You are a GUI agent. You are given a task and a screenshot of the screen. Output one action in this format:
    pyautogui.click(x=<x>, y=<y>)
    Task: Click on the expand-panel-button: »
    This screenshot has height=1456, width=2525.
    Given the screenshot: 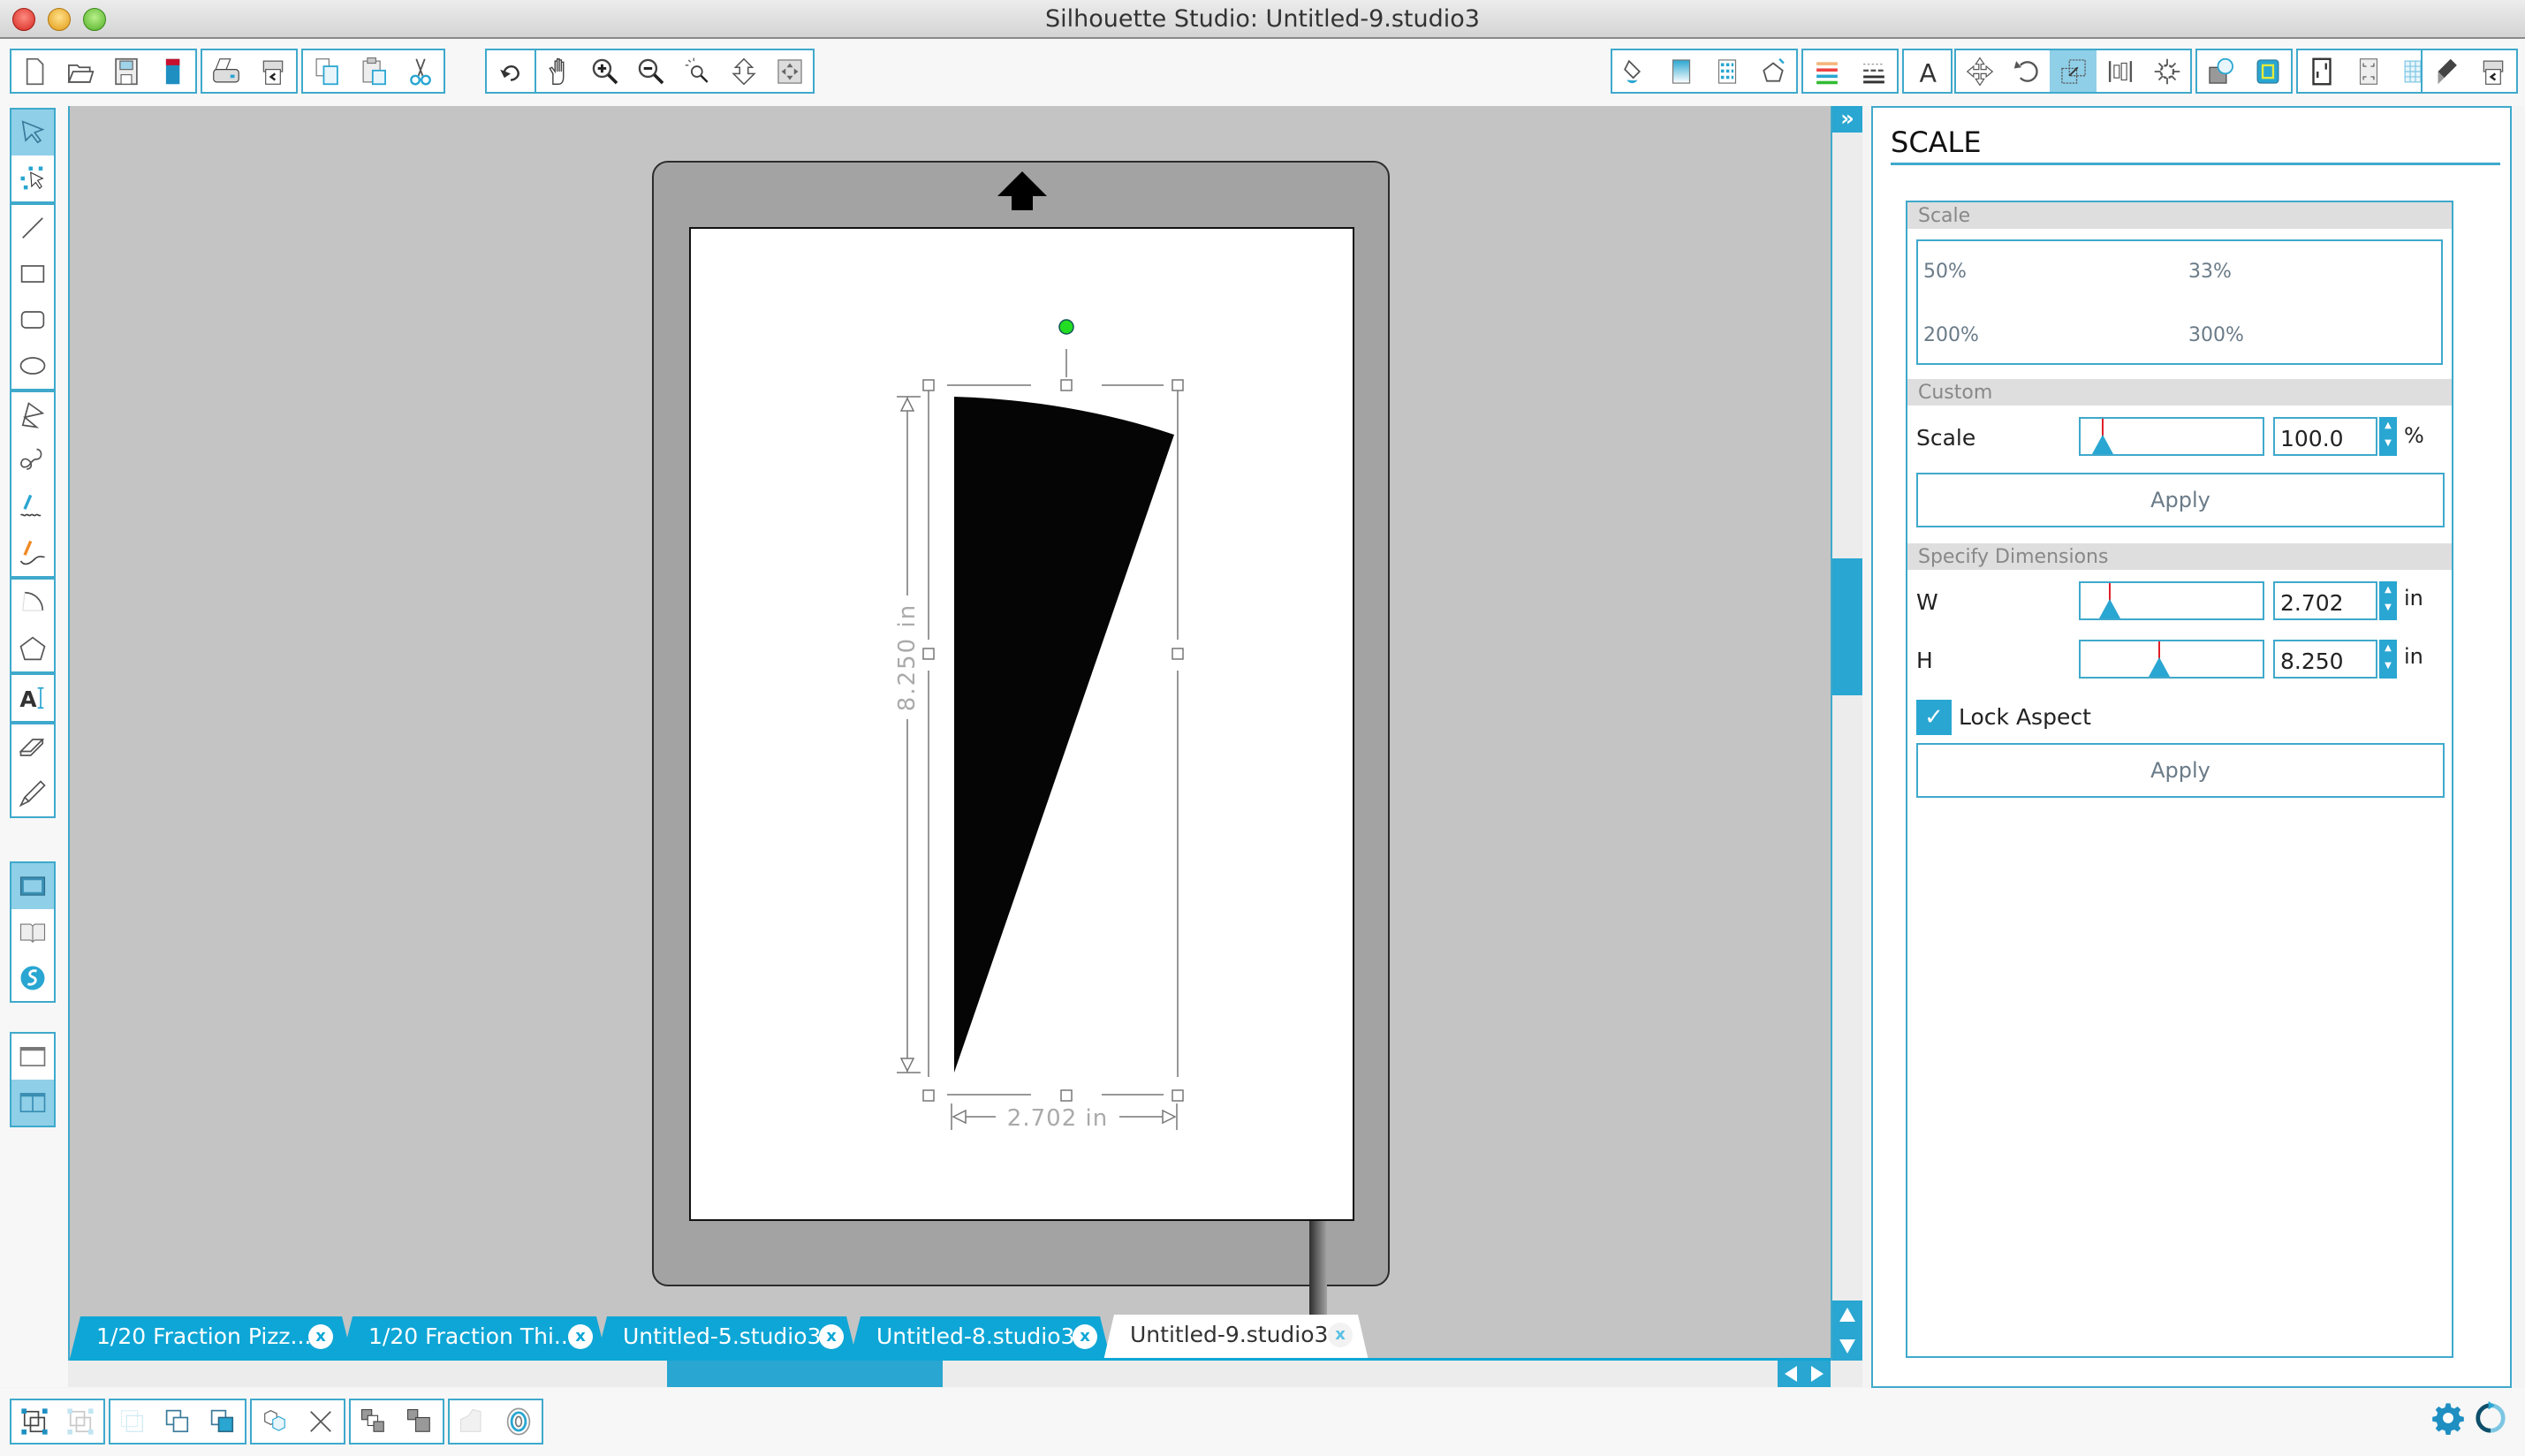 What is the action you would take?
    pyautogui.click(x=1847, y=119)
    